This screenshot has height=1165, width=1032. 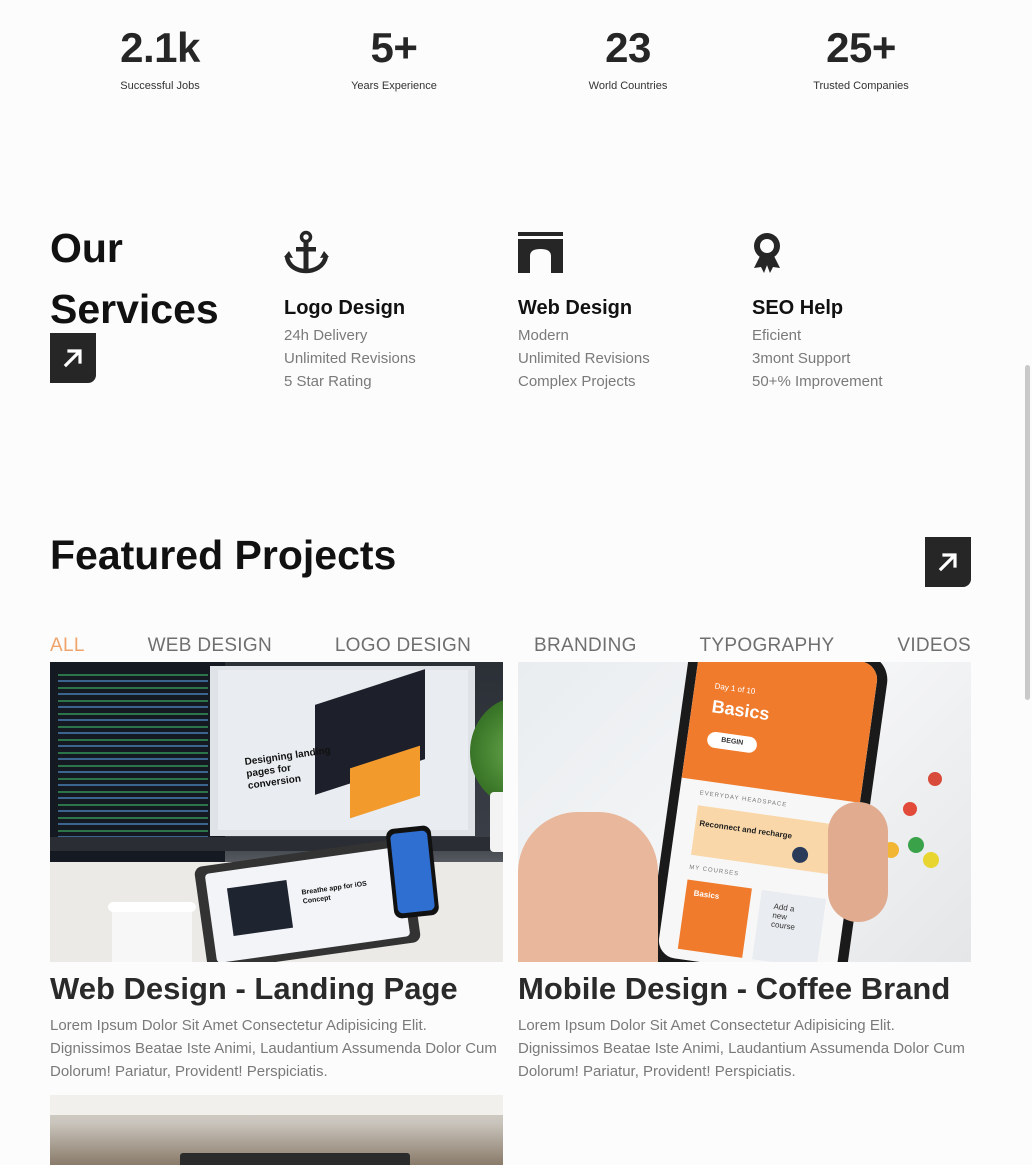 What do you see at coordinates (328, 381) in the screenshot?
I see `service-feature: 5 Star Rating` at bounding box center [328, 381].